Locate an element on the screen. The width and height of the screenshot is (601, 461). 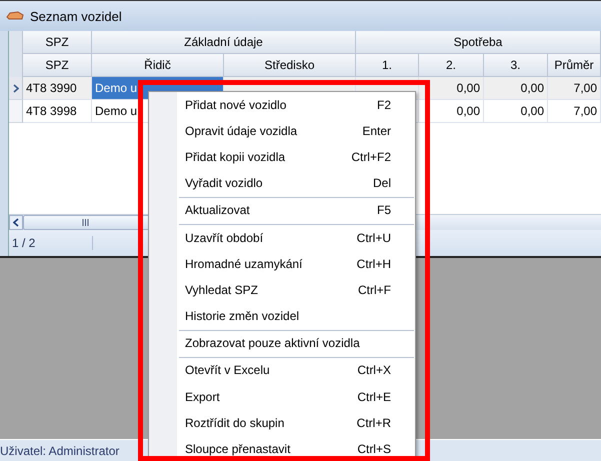
table-cell: 4T8 3998 is located at coordinates (57, 111).